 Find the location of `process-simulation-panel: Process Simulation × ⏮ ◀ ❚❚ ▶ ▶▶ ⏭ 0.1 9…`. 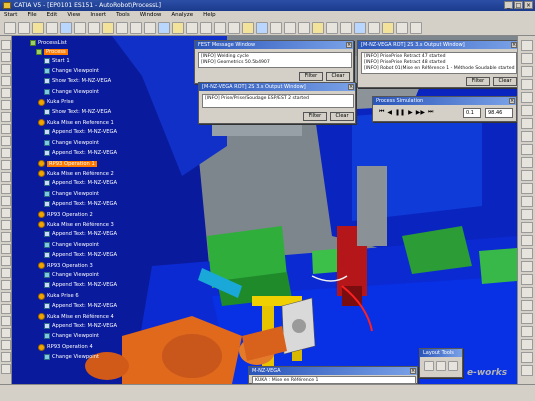

process-simulation-panel: Process Simulation × ⏮ ◀ ❚❚ ▶ ▶▶ ⏭ 0.1 9… is located at coordinates (444, 109).